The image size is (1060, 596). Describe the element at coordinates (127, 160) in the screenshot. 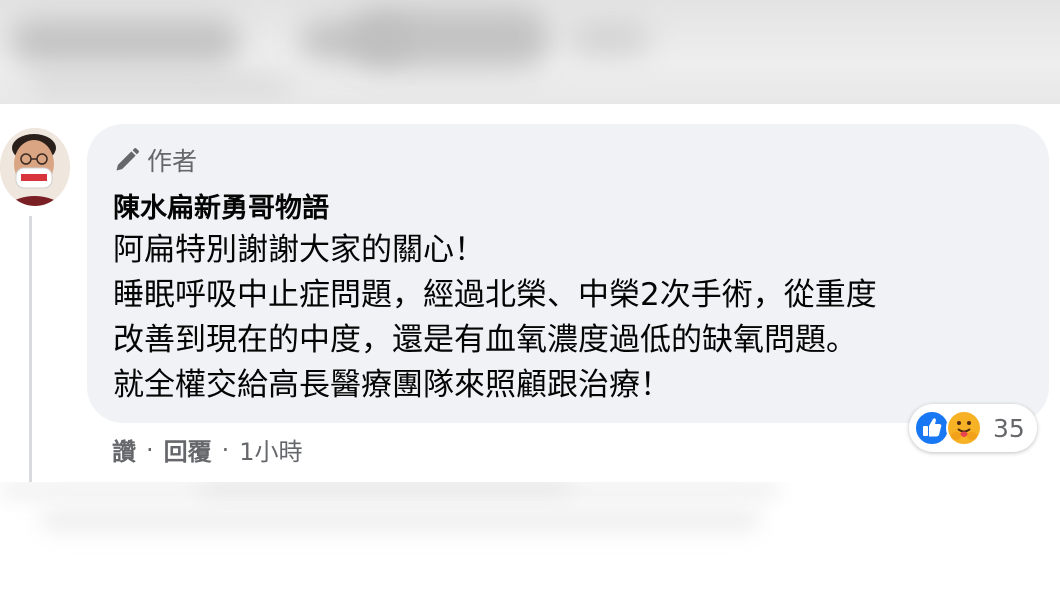

I see `pencil-icon` at that location.